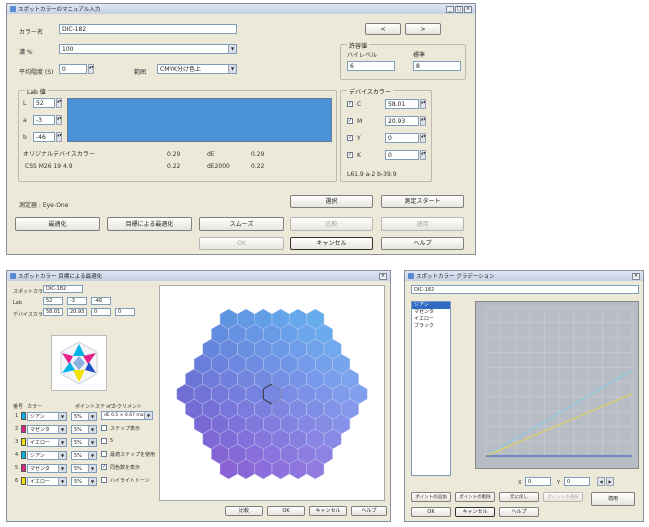  I want to click on optimize-button: 最適化, so click(57, 224).